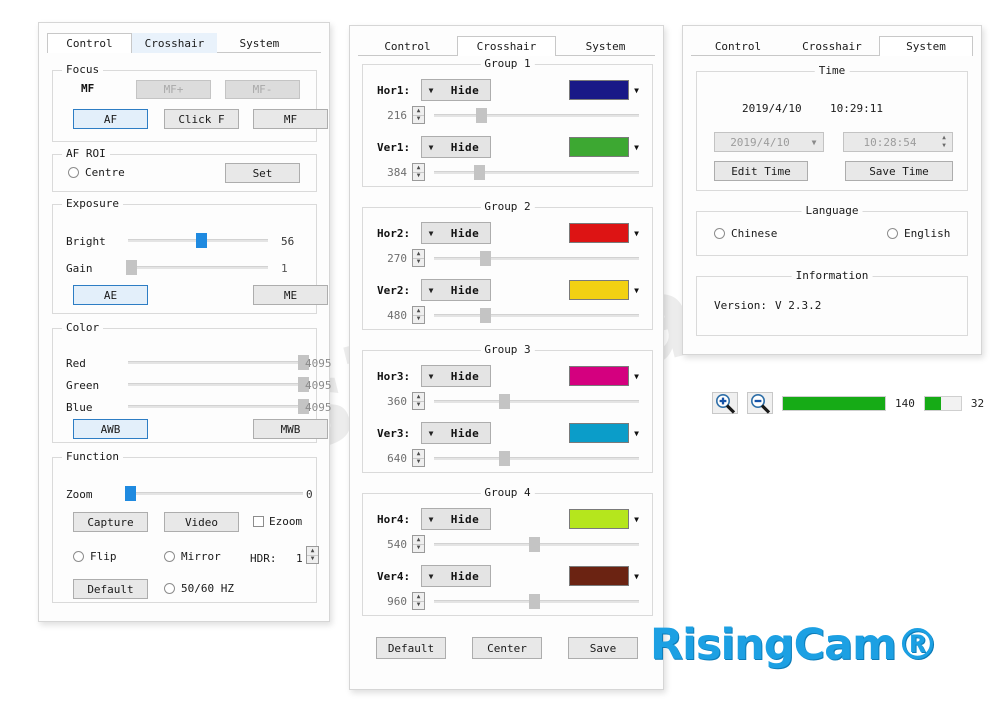 This screenshot has width=1000, height=720. What do you see at coordinates (96, 172) in the screenshot?
I see `af-roi-centre-radio: Centre` at bounding box center [96, 172].